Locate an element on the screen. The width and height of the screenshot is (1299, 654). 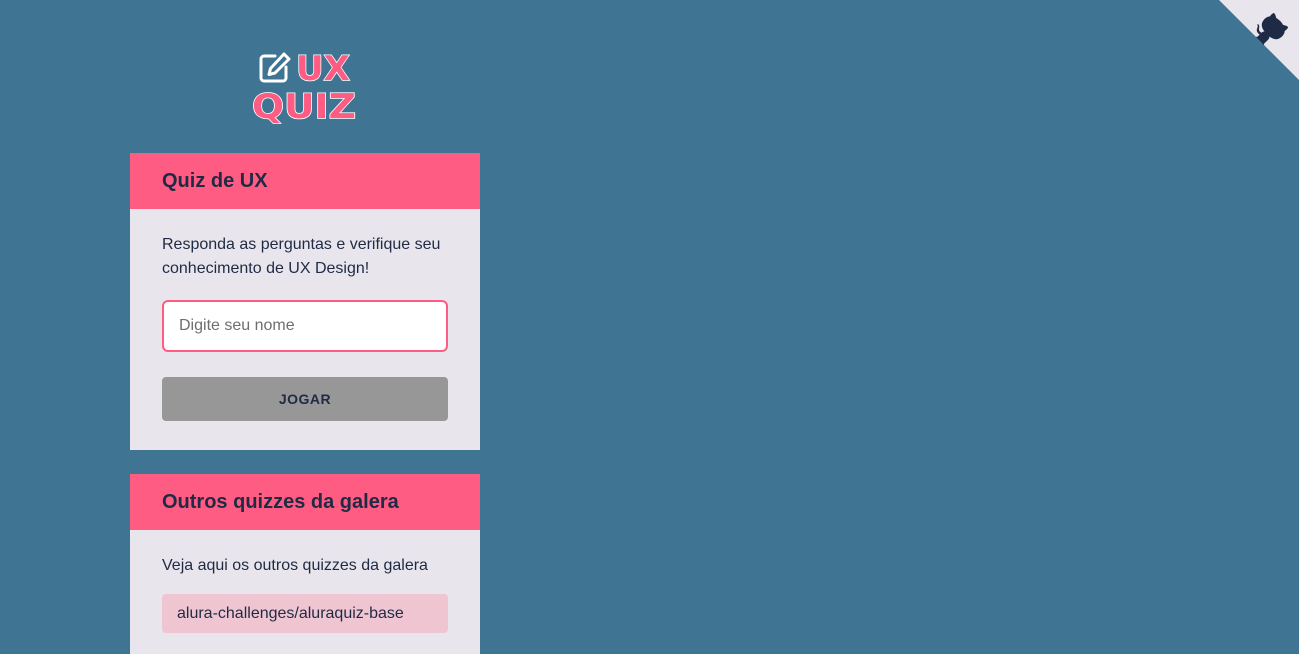
logo-text-ux: UX is located at coordinates (323, 69).